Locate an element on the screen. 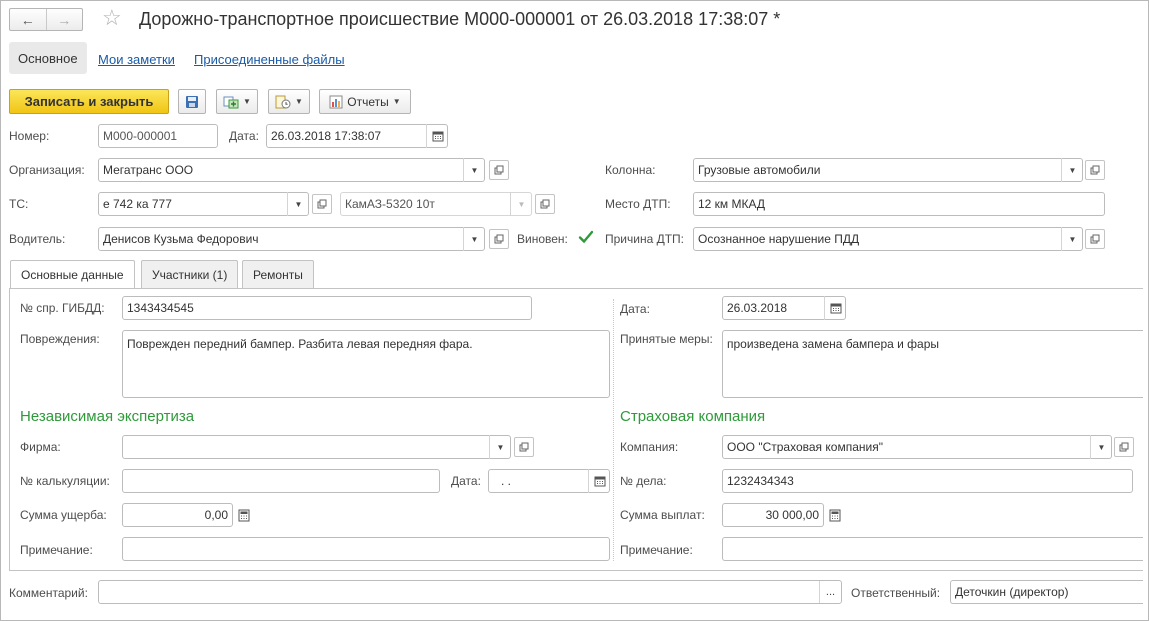 The width and height of the screenshot is (1149, 621). gibdd-field: 1343434545 is located at coordinates (327, 308).